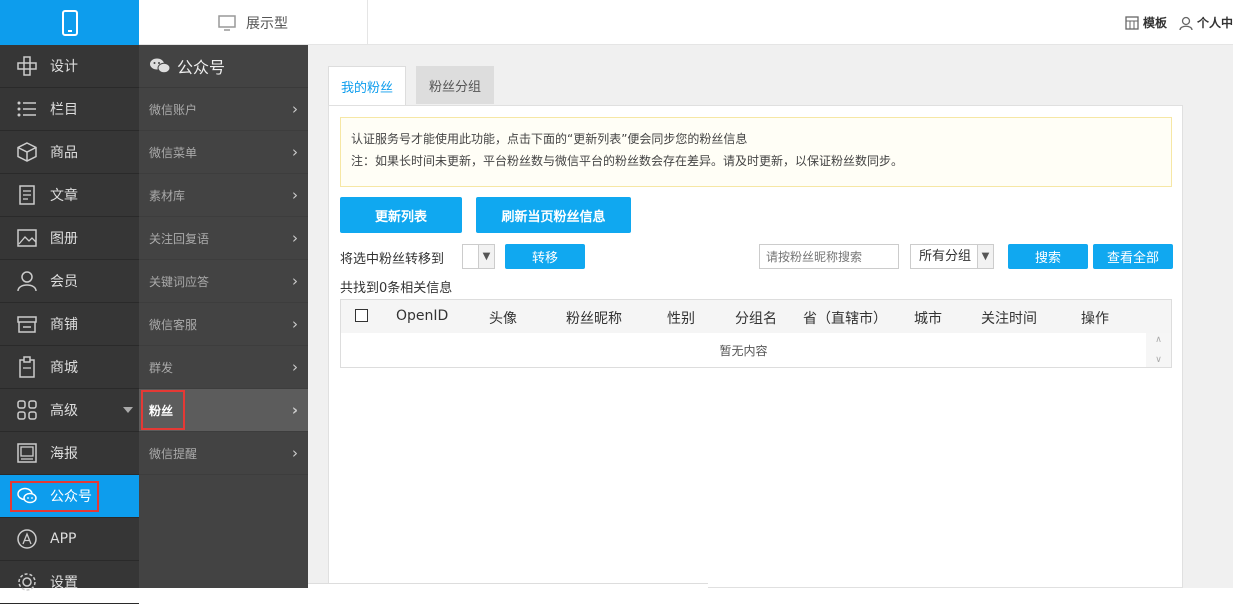 This screenshot has width=1233, height=604. I want to click on subnav-label: 微信提醒, so click(173, 453).